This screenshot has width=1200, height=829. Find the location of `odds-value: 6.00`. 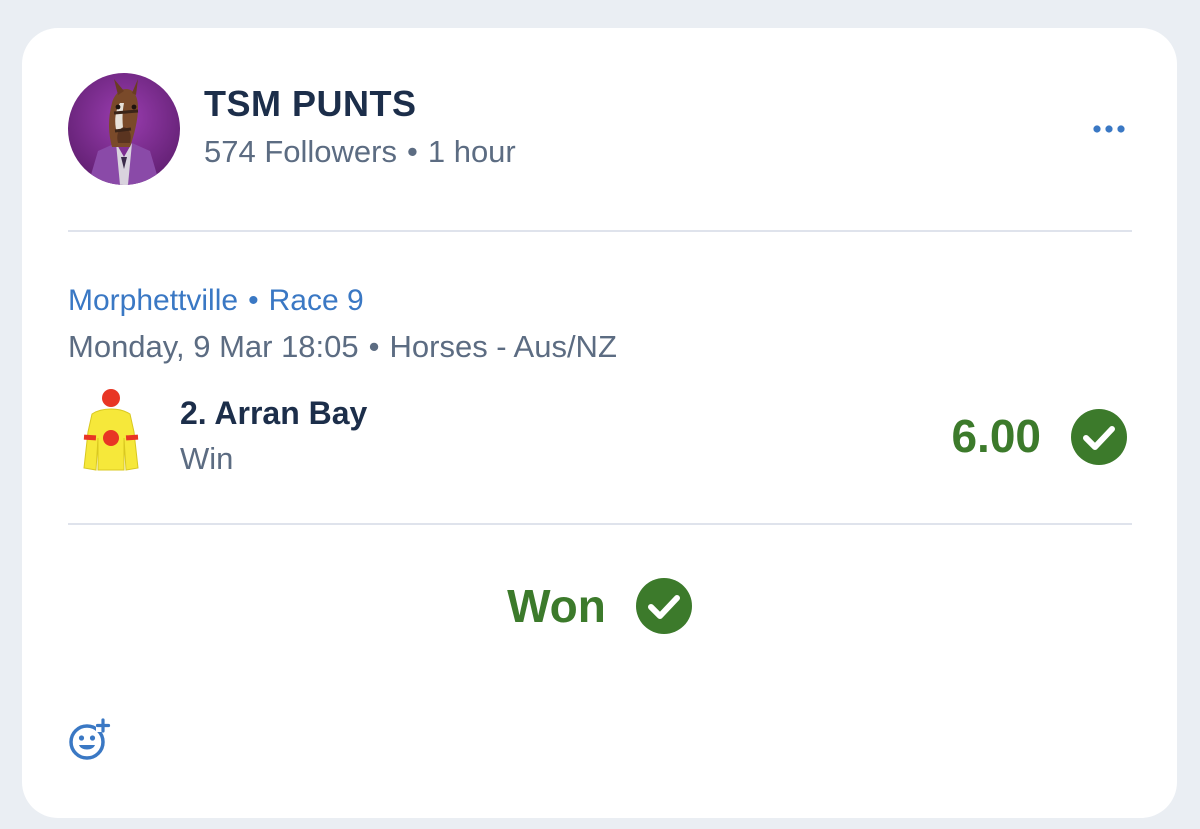

odds-value: 6.00 is located at coordinates (996, 436).